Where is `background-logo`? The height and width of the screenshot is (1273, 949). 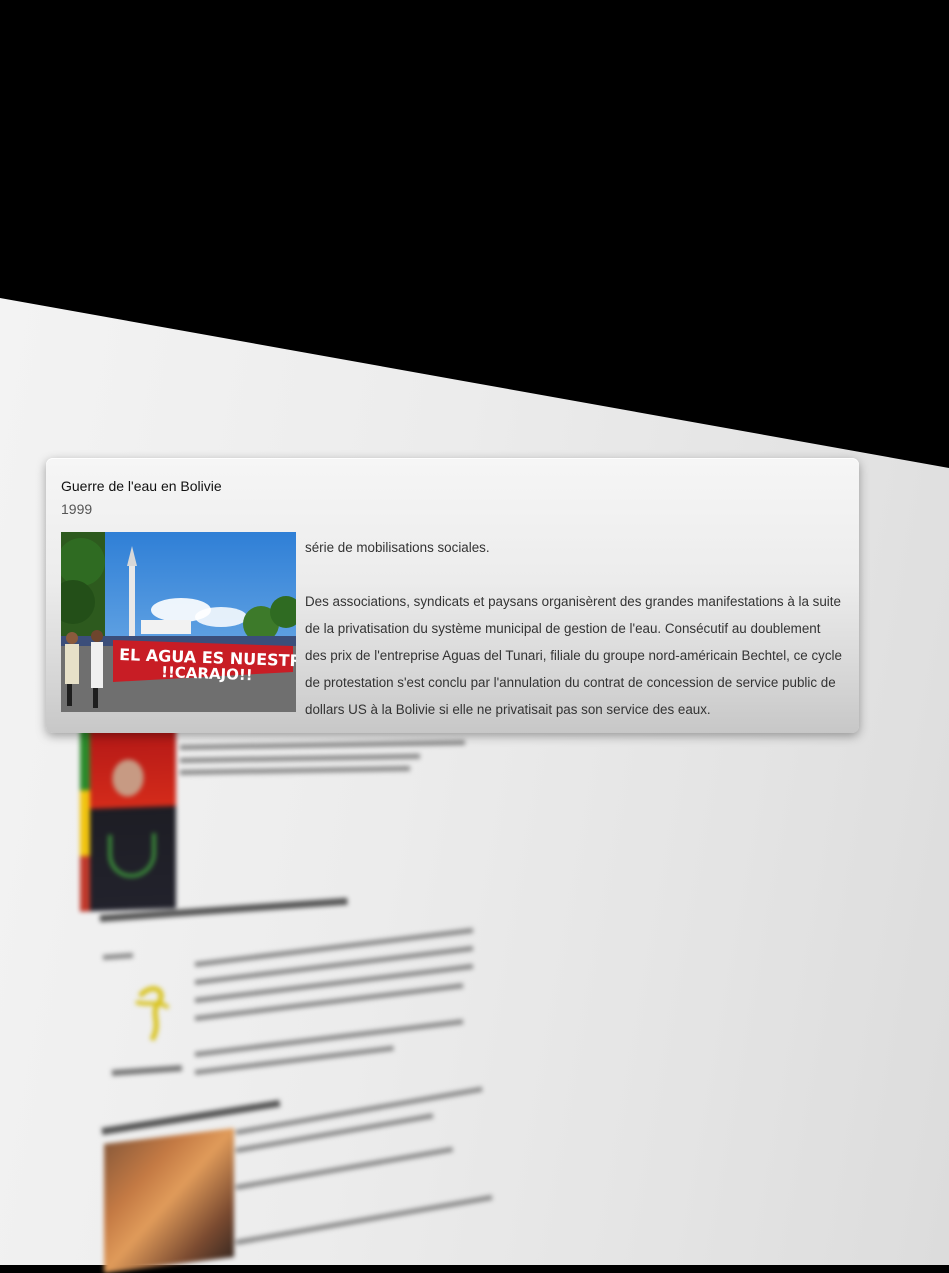 background-logo is located at coordinates (152, 1014).